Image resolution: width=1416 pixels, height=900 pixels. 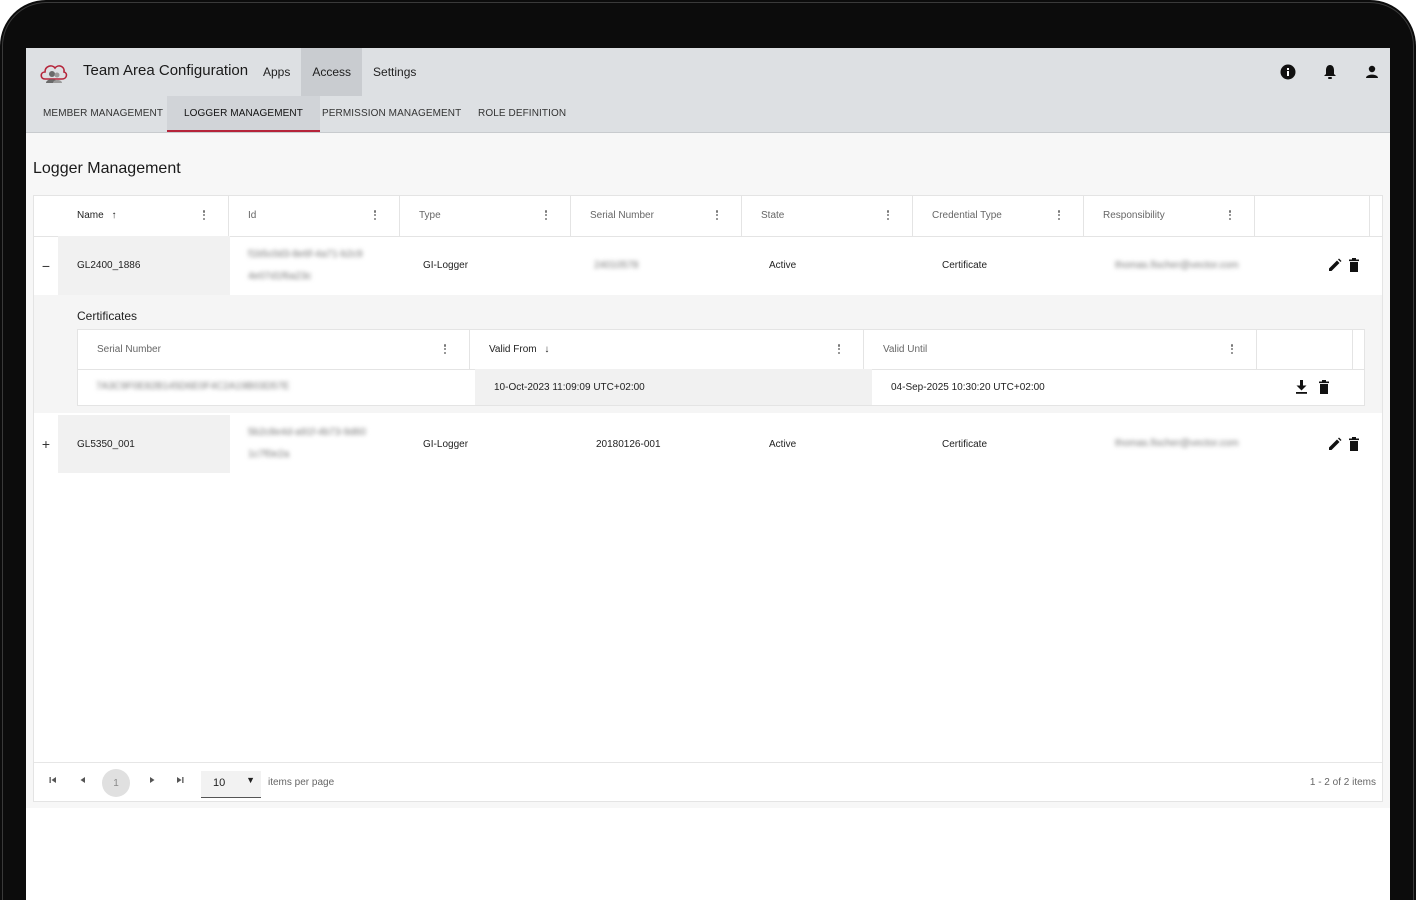 What do you see at coordinates (314, 216) in the screenshot?
I see `col-id: Id` at bounding box center [314, 216].